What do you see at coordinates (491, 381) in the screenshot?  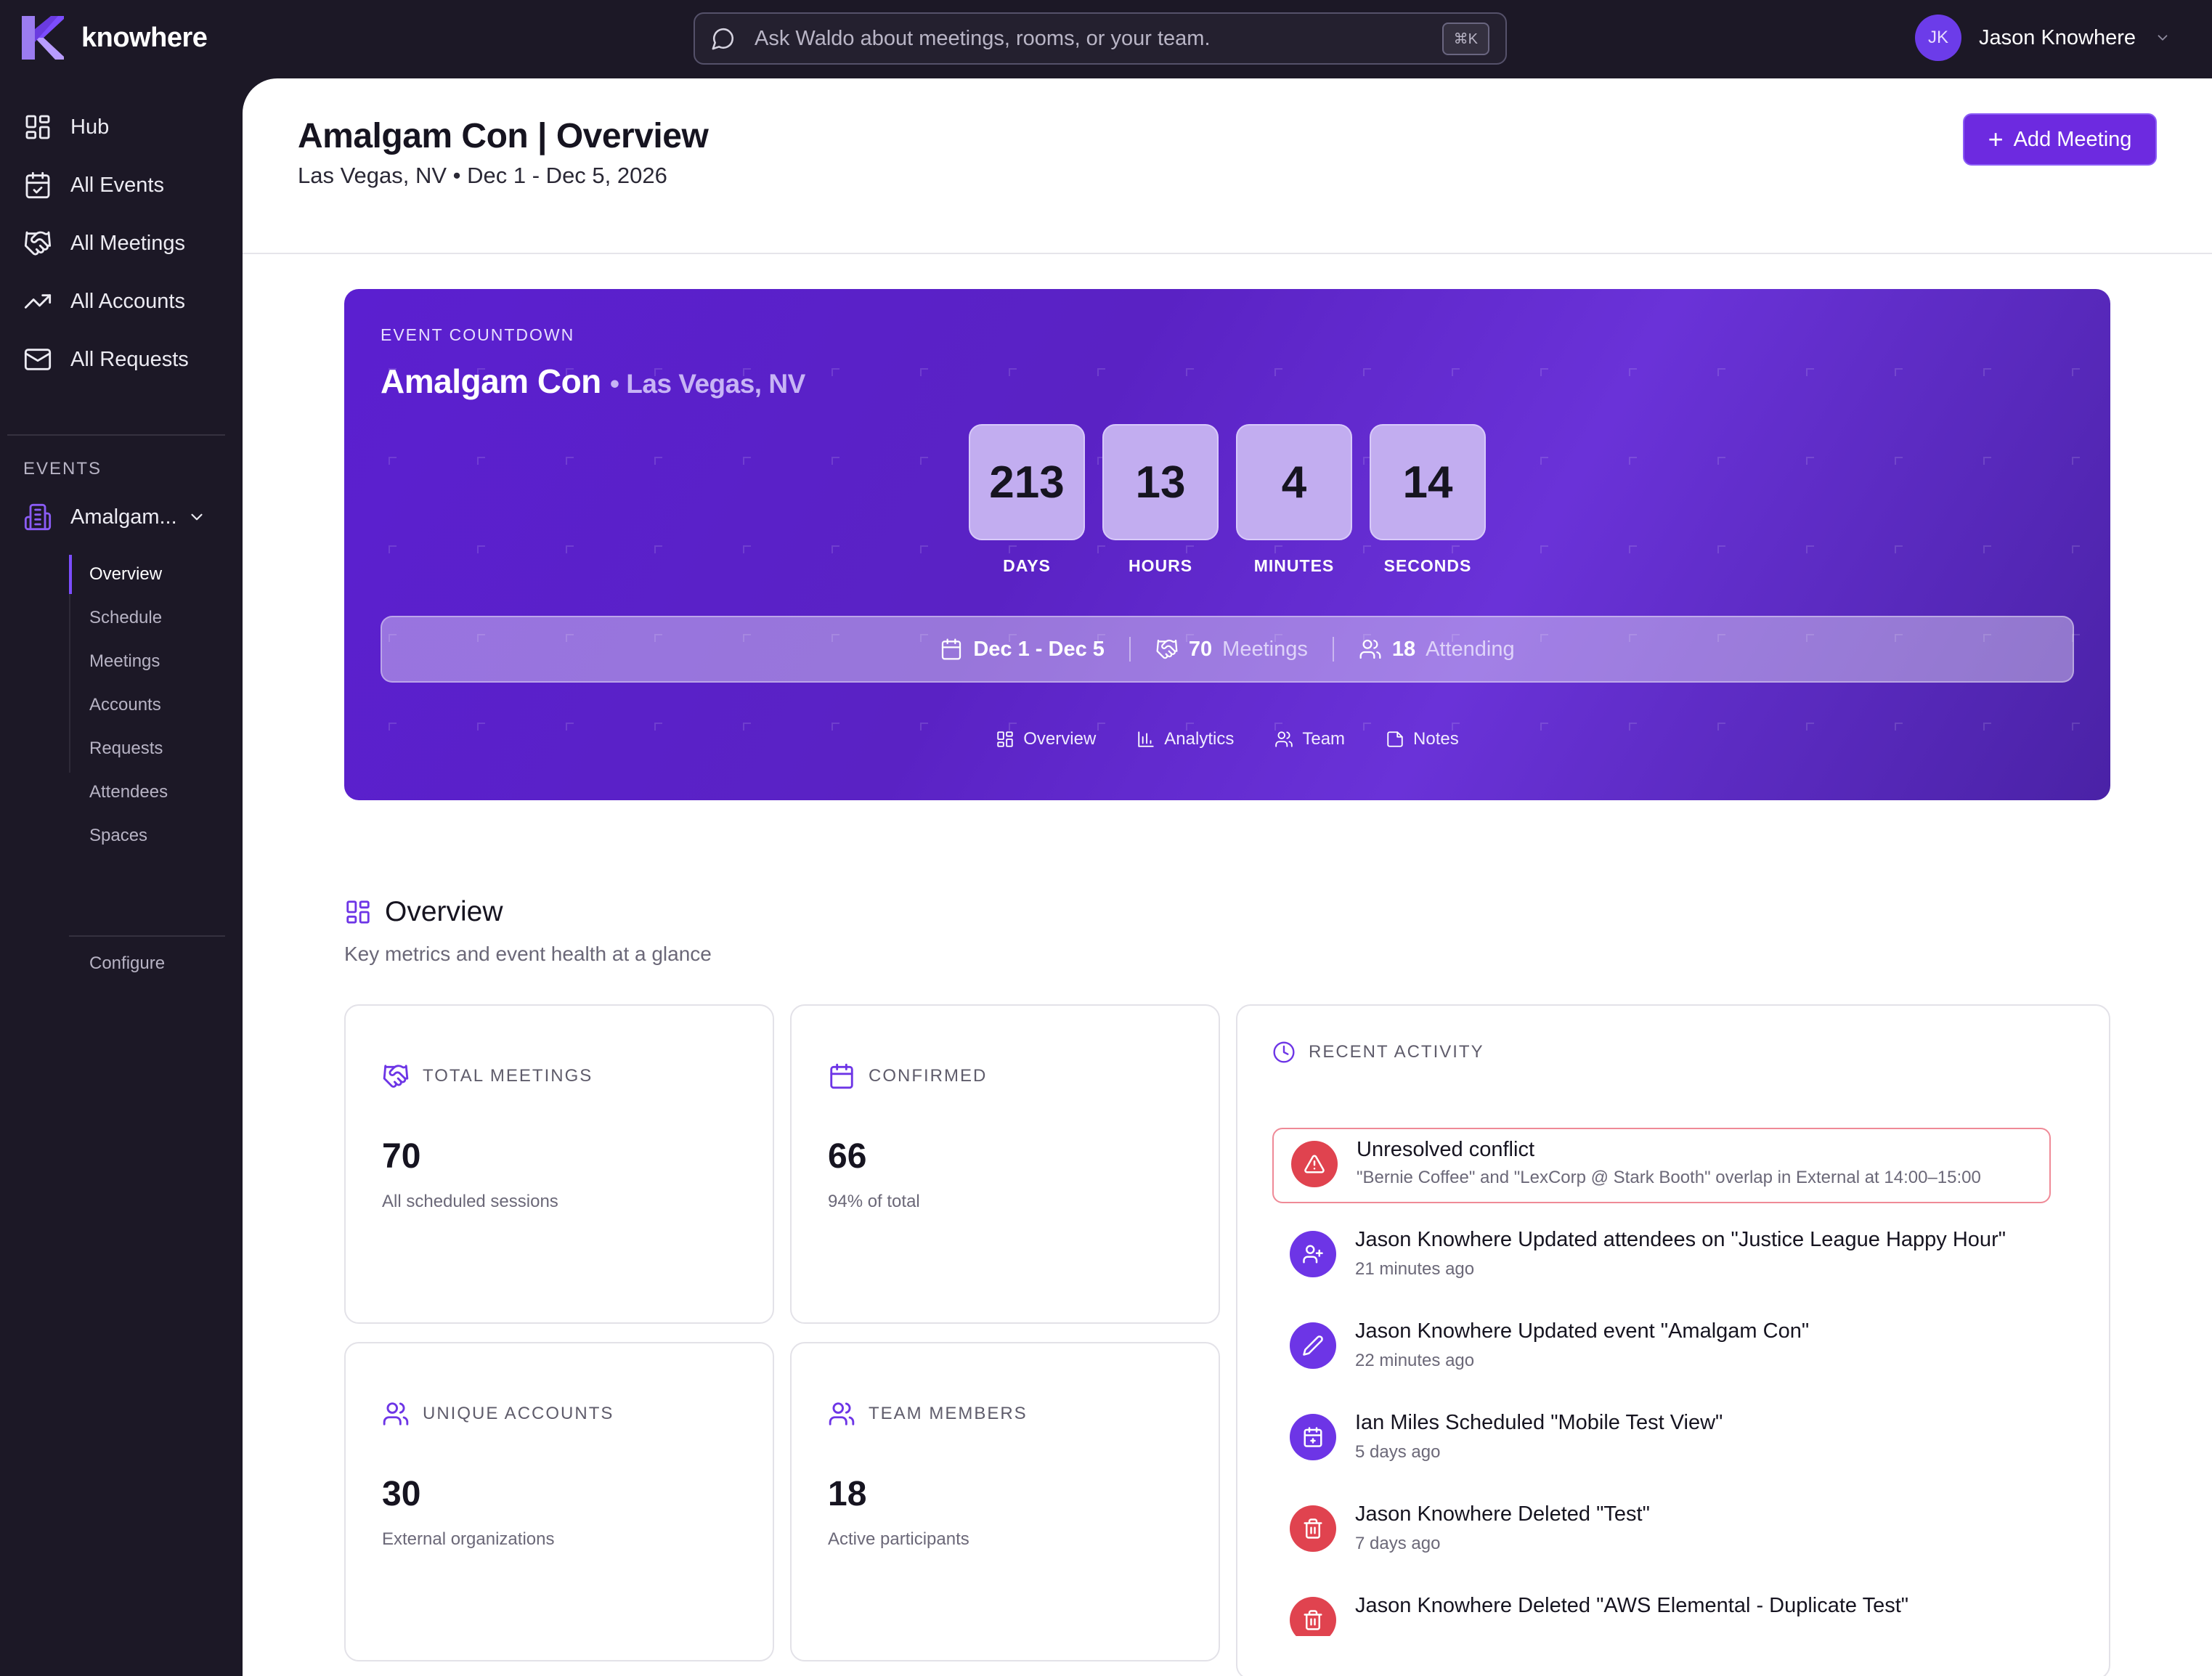 I see `hero-event-name: Amalgam Con` at bounding box center [491, 381].